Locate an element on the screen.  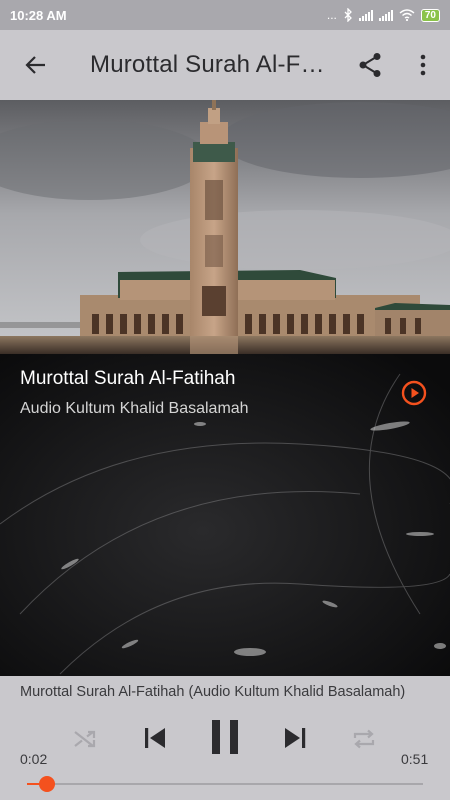
play-track-button is located at coordinates (414, 393).